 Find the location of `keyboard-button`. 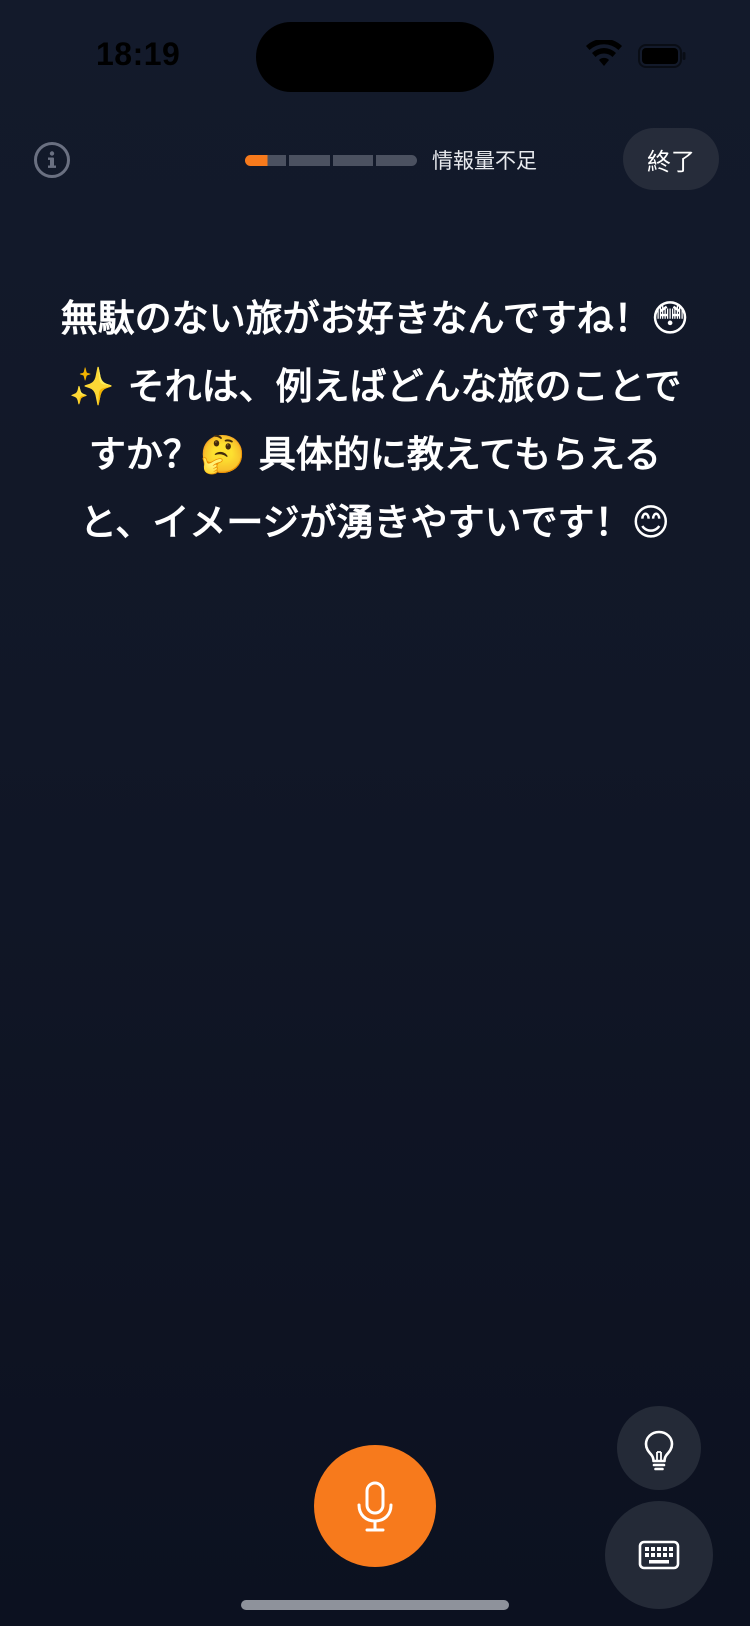

keyboard-button is located at coordinates (659, 1555).